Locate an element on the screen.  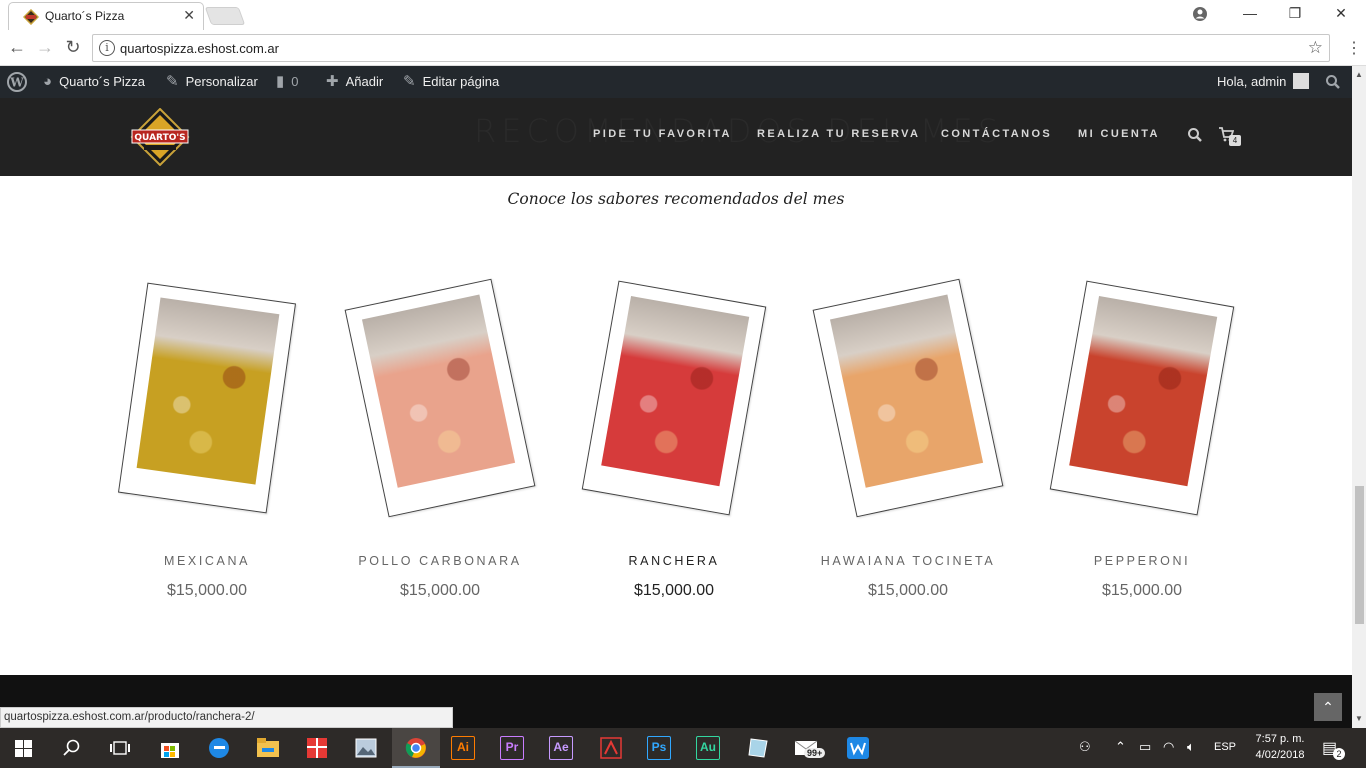
mail-app-button: 99+ is located at coordinates (811, 749).